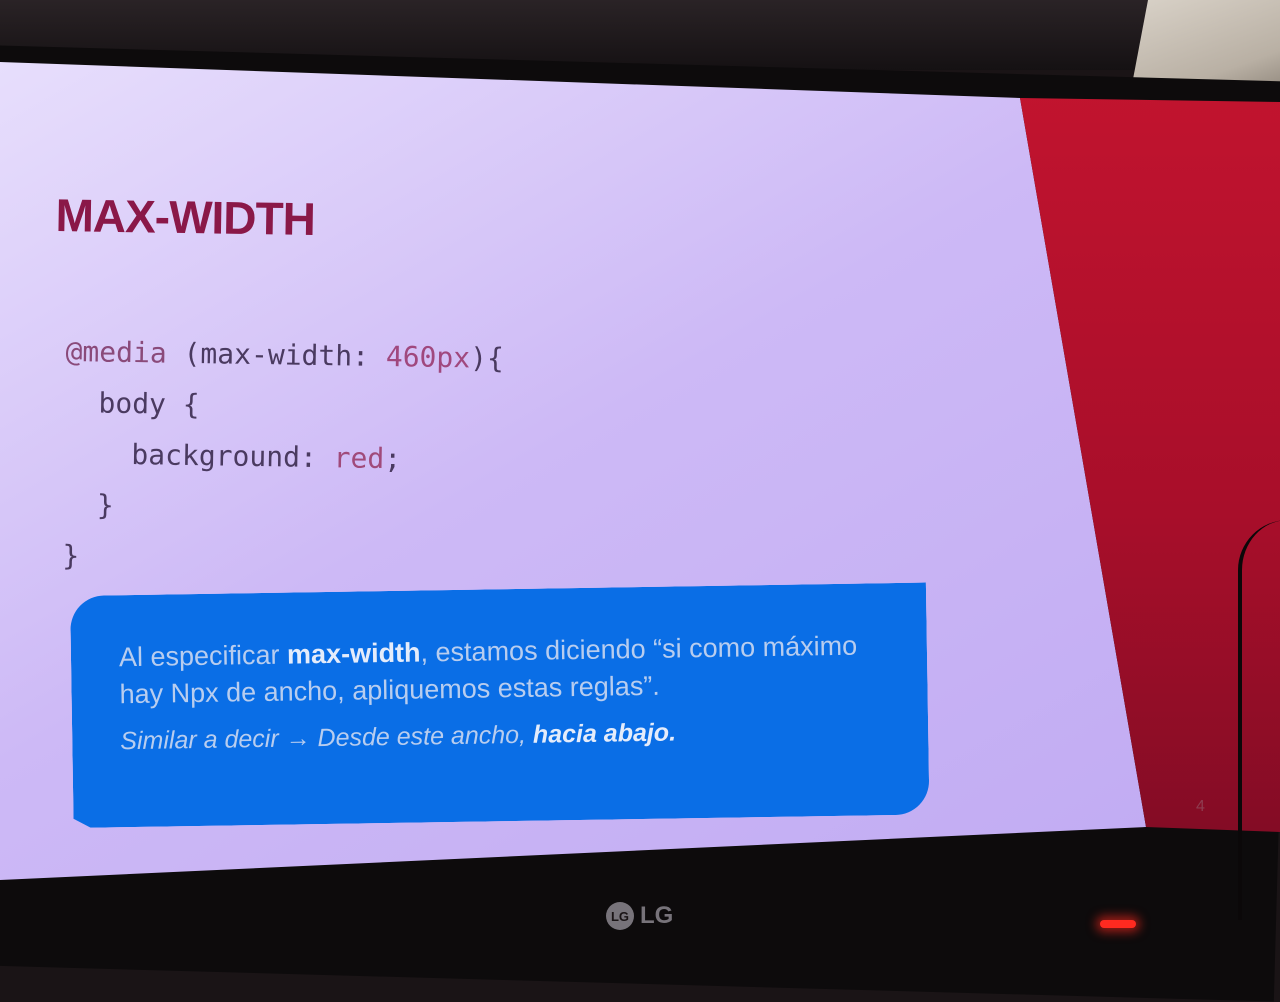  Describe the element at coordinates (327, 738) in the screenshot. I see `note-text-part: Similar a decir → Desde este ancho,` at that location.